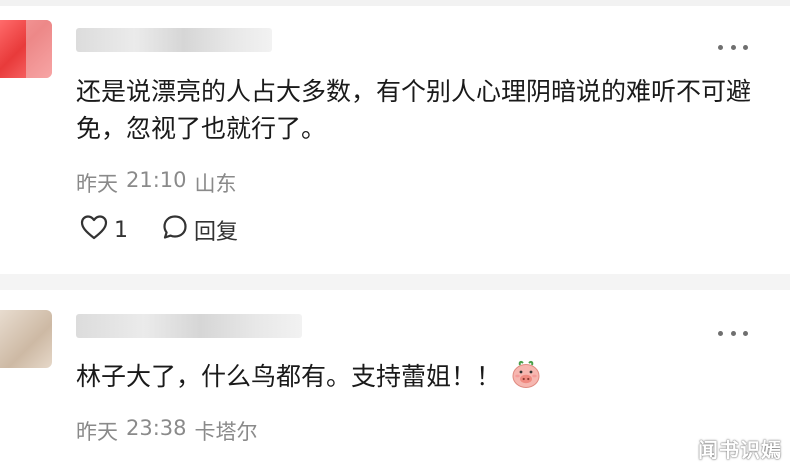 The width and height of the screenshot is (790, 469). I want to click on comment-actions: 1 回复, so click(159, 230).